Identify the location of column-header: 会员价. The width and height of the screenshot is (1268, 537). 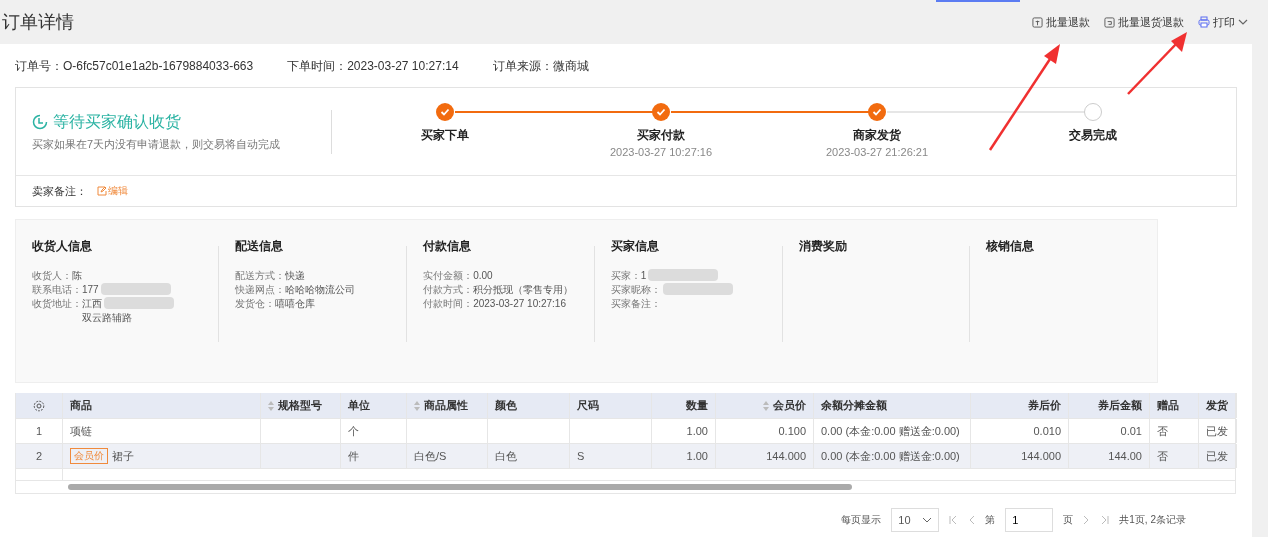
(765, 405).